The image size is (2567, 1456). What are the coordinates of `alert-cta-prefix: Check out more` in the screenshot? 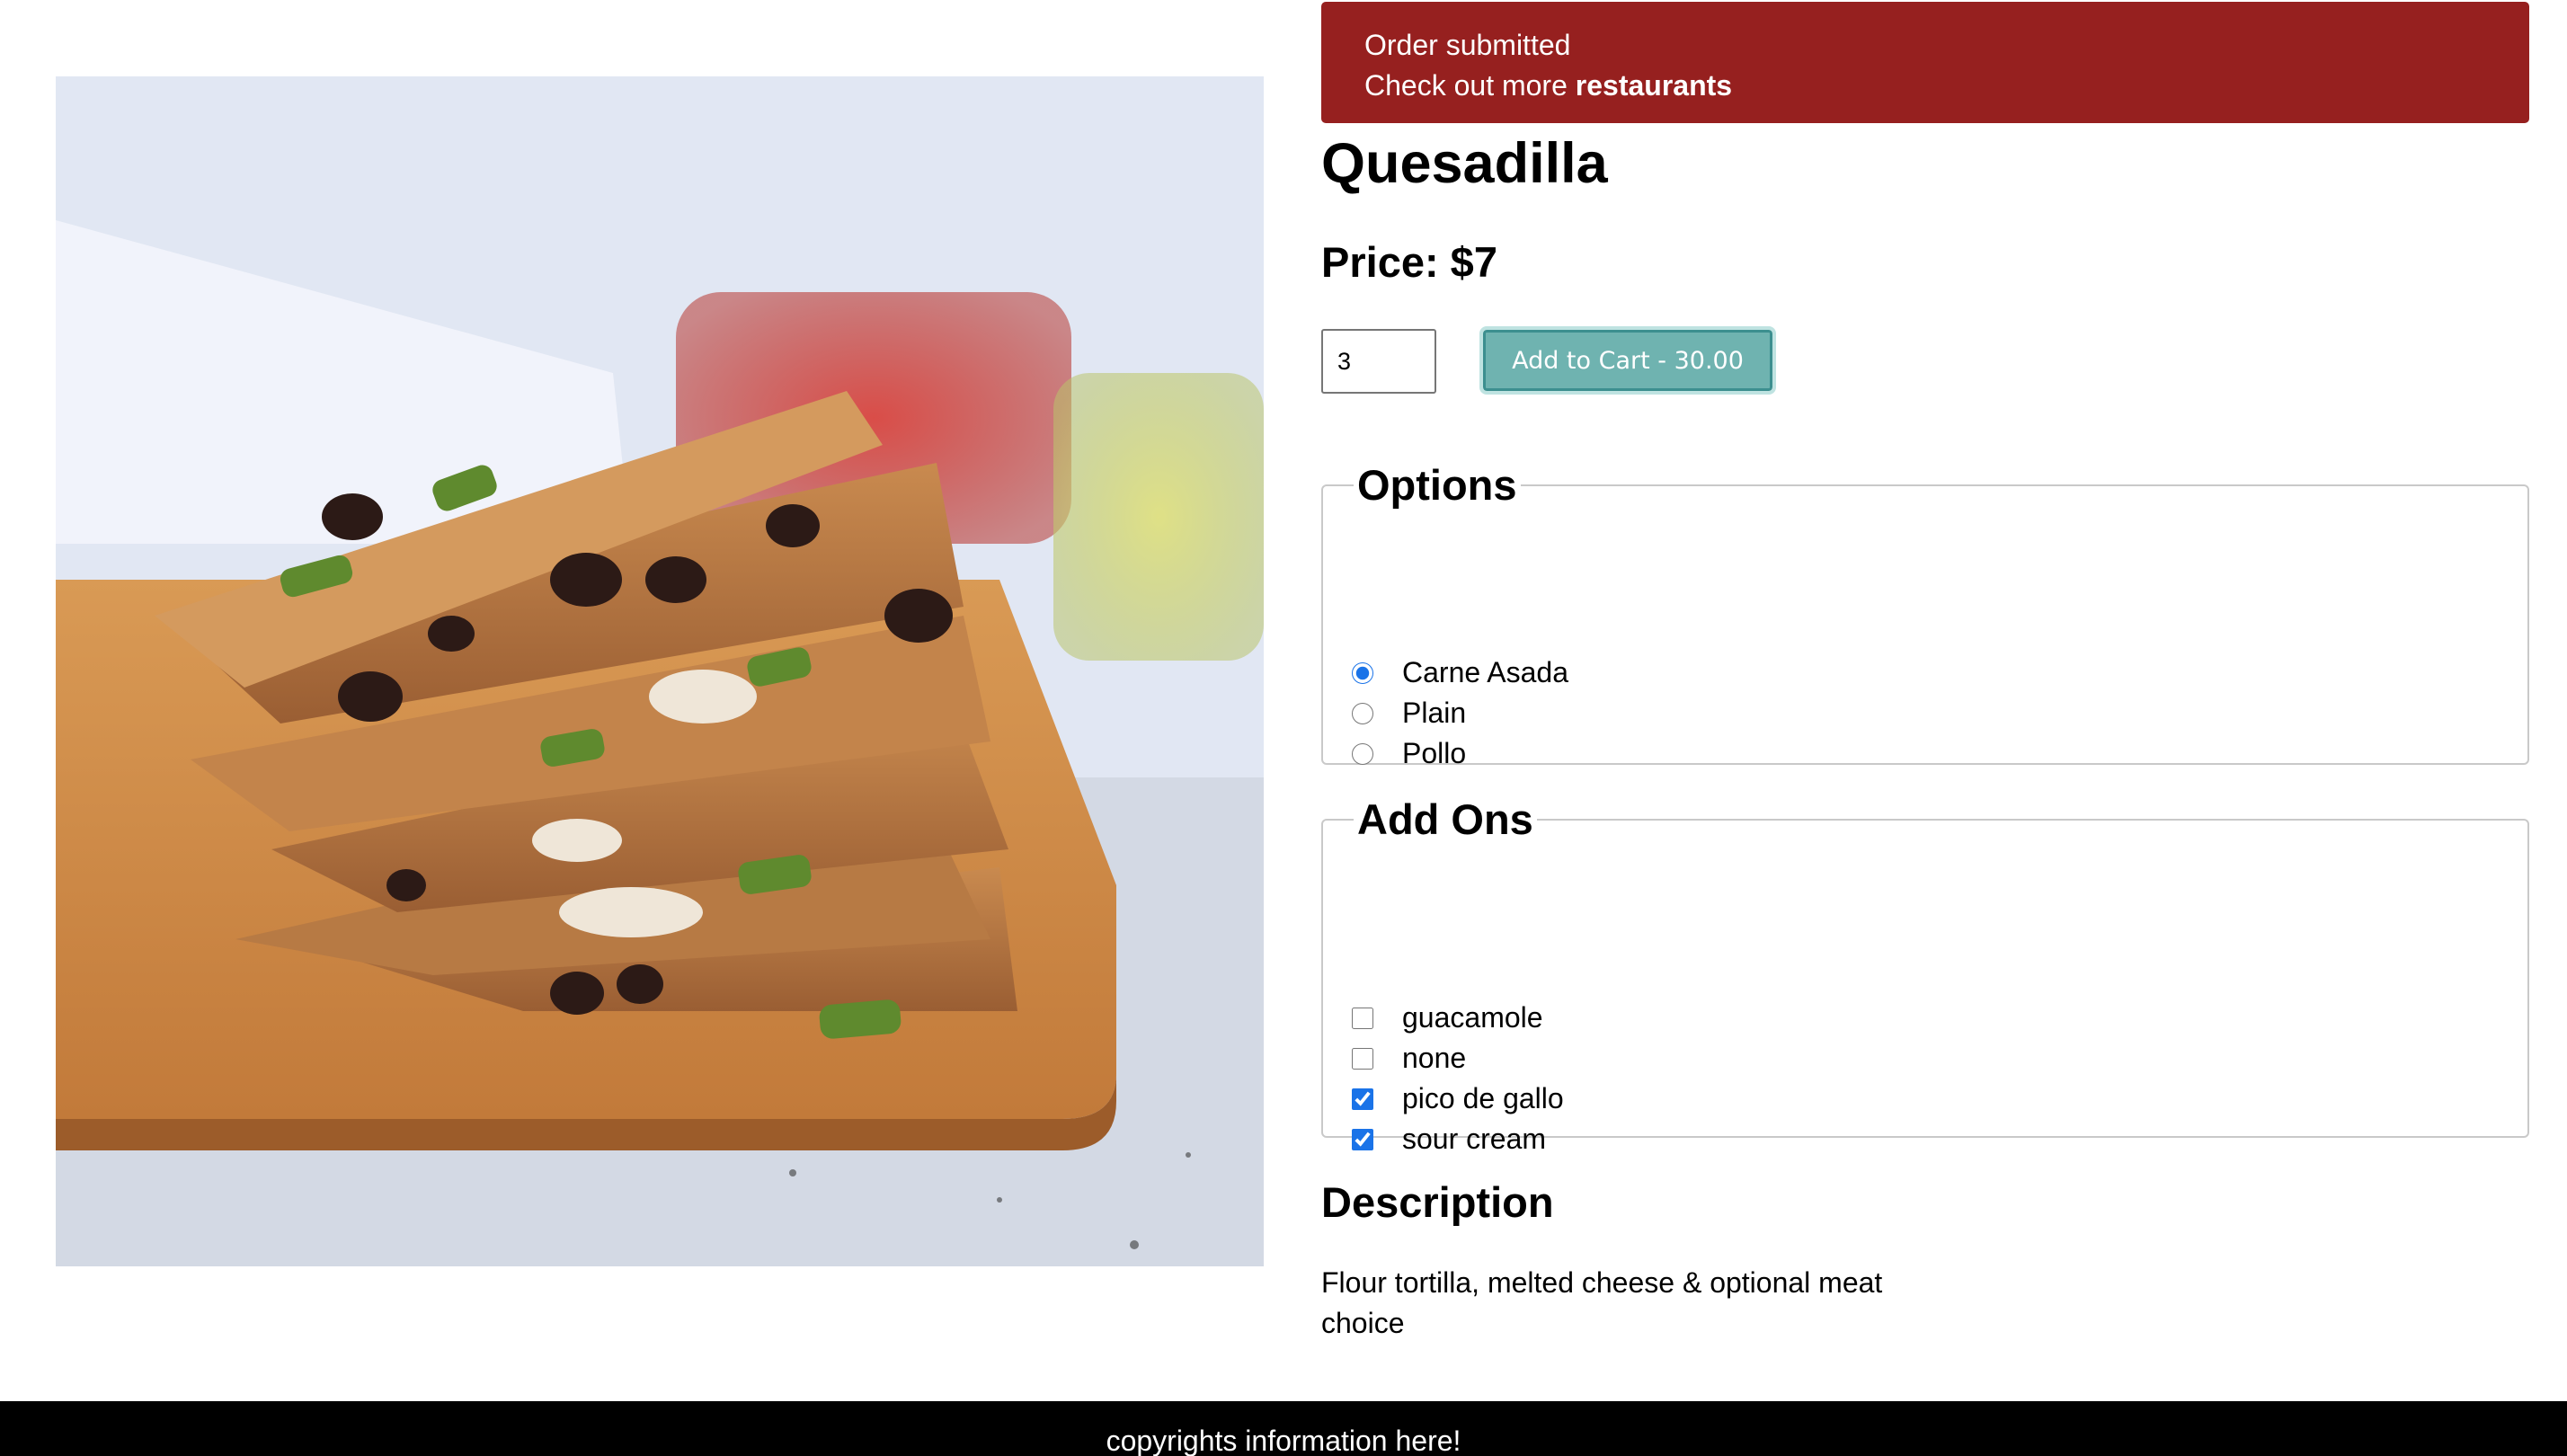 It's located at (1470, 86).